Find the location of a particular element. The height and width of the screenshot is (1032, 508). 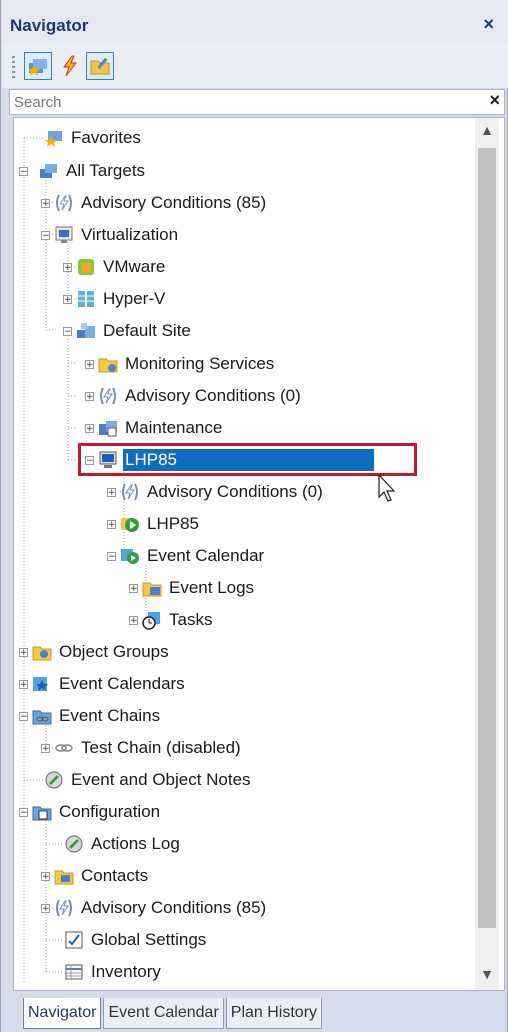

scroll-thumb is located at coordinates (487, 538).